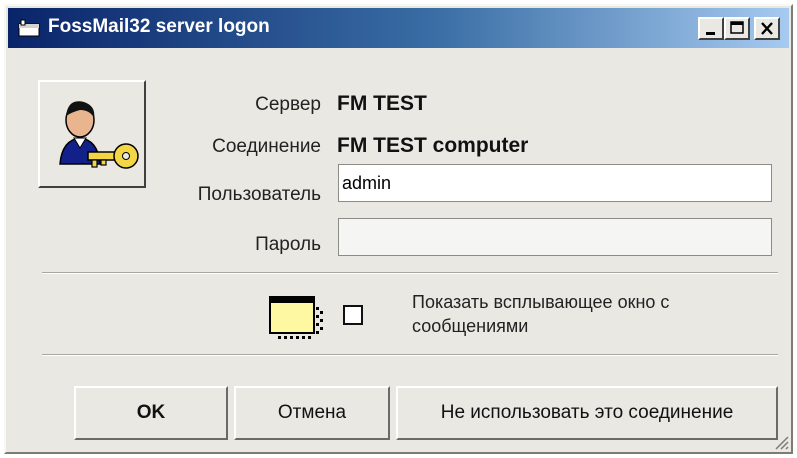 This screenshot has height=458, width=797. I want to click on password-input, so click(555, 237).